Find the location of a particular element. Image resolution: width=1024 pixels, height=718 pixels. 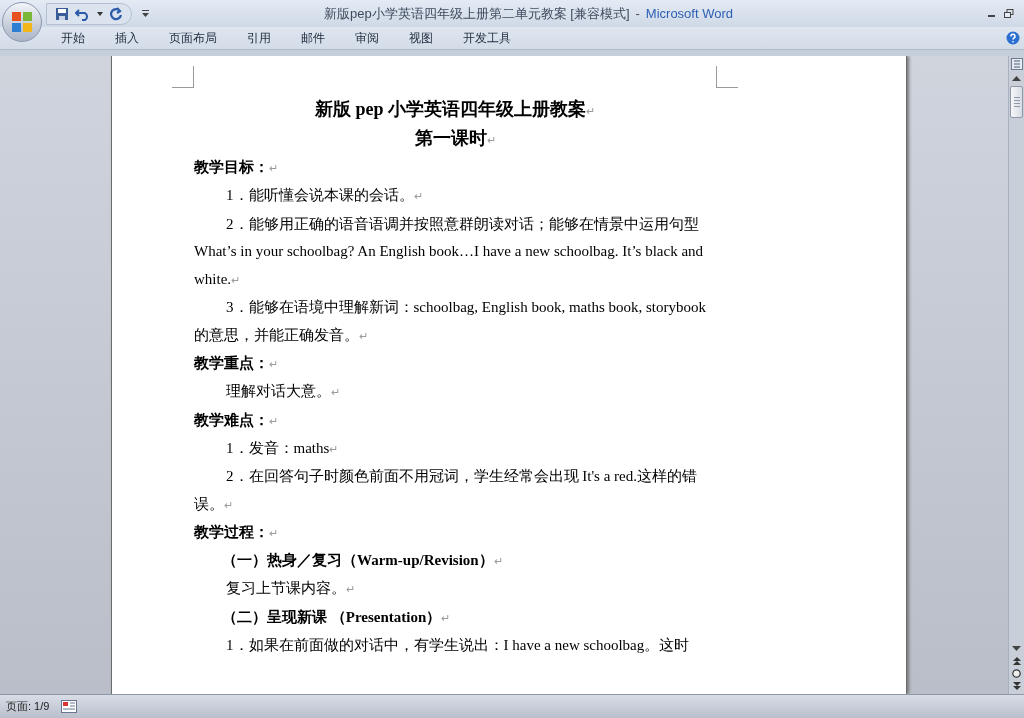

redo-icon is located at coordinates (116, 13).